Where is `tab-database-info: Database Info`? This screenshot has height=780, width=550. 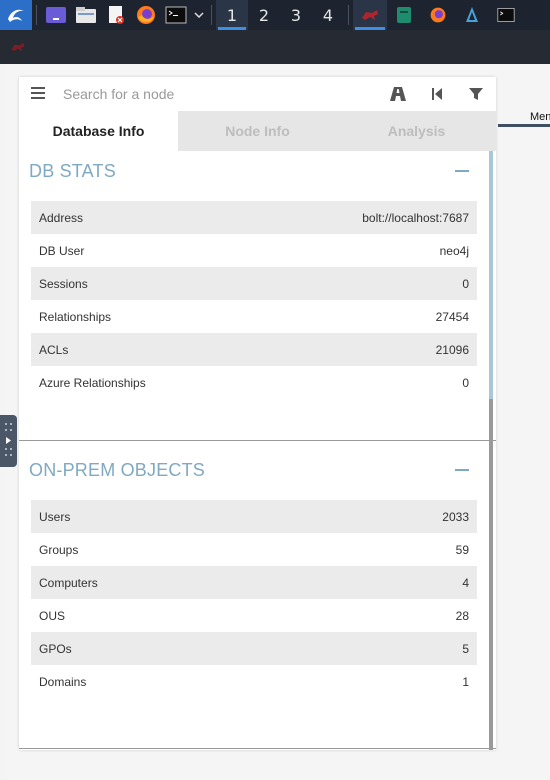 tab-database-info: Database Info is located at coordinates (98, 131).